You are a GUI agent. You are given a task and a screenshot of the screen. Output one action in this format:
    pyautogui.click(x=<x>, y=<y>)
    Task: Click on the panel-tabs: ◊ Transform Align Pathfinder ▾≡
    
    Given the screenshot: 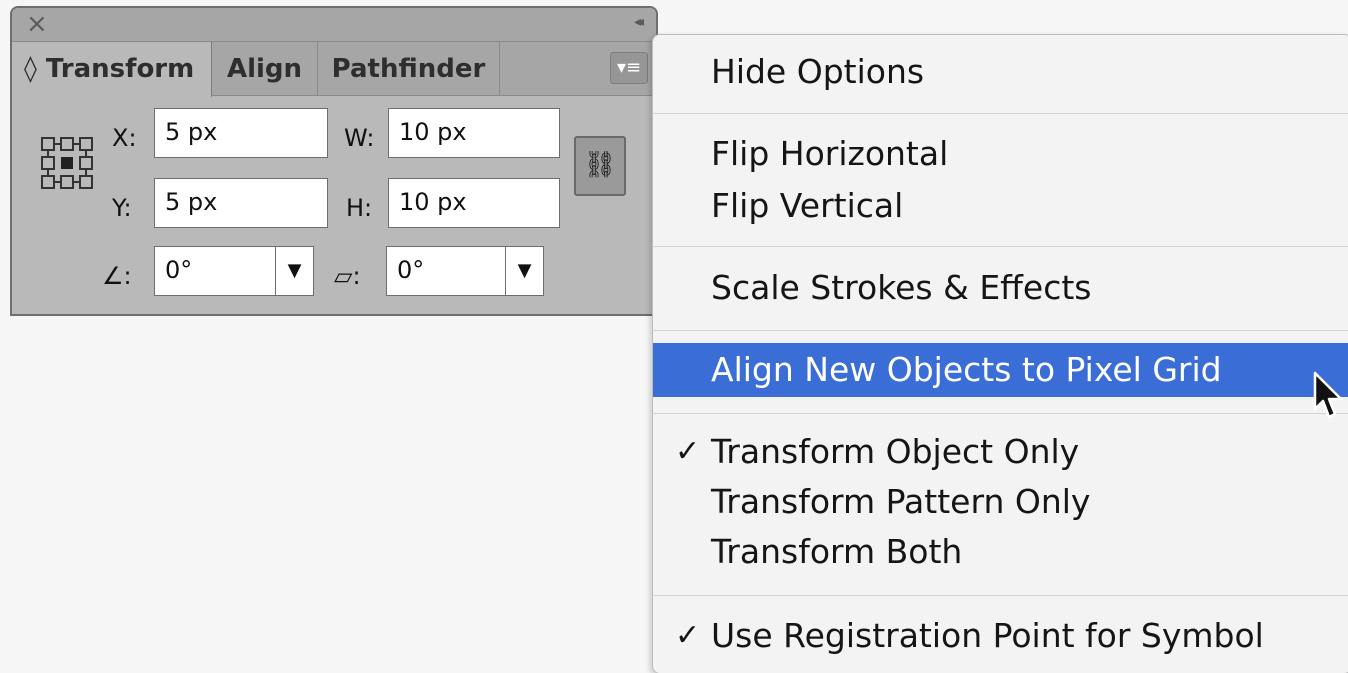 What is the action you would take?
    pyautogui.click(x=334, y=69)
    